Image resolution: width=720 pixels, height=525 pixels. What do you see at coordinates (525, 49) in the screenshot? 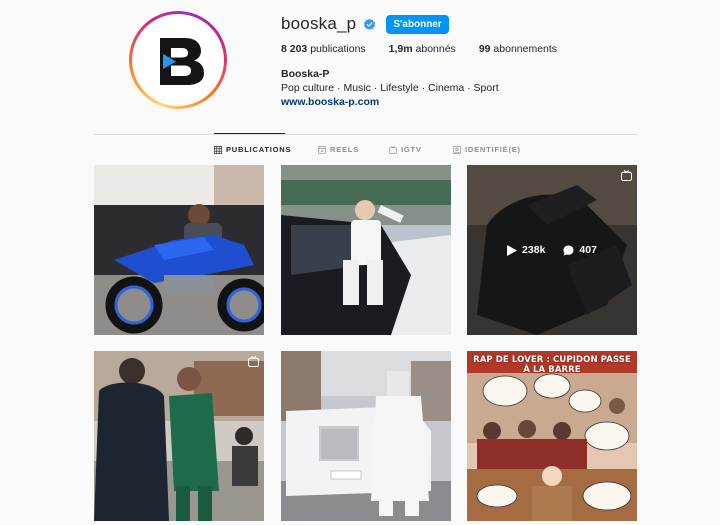
I see `following-label: abonnements` at bounding box center [525, 49].